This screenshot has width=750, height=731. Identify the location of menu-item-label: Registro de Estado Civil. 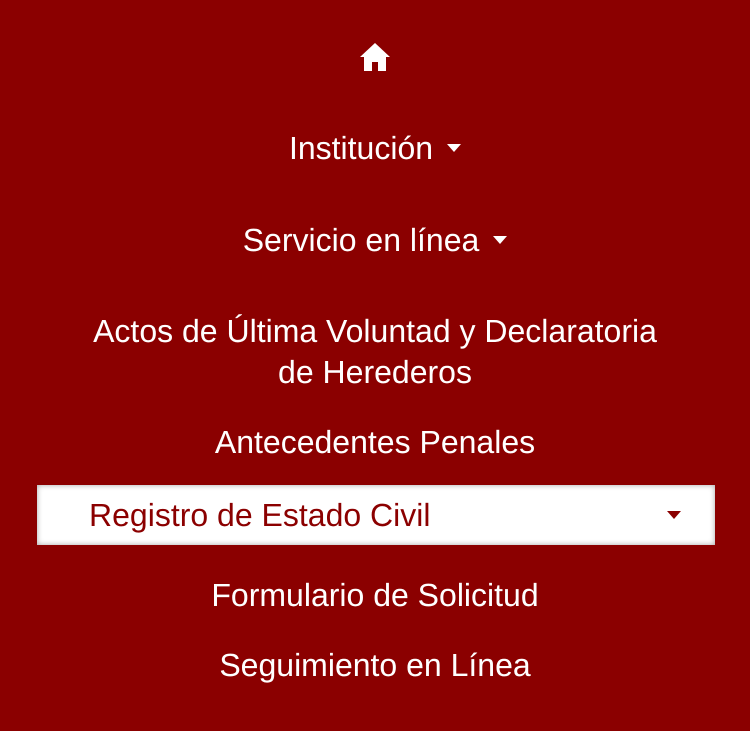
(259, 515).